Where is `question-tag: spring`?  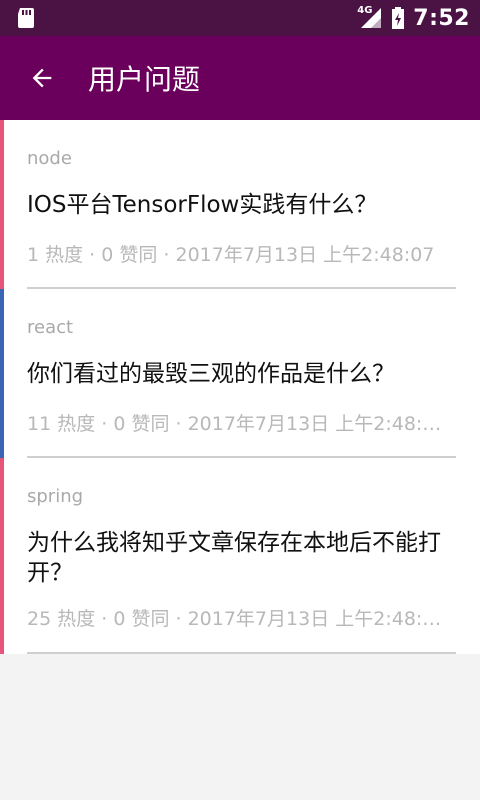
question-tag: spring is located at coordinates (55, 496).